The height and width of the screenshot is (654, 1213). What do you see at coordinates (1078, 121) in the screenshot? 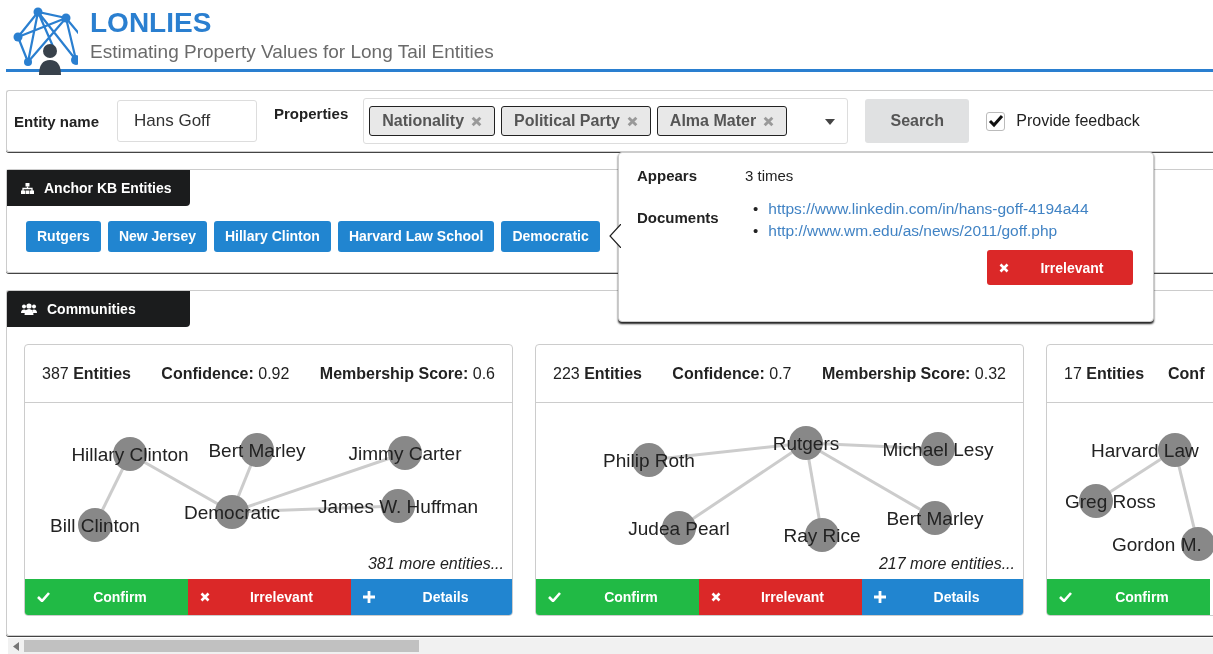
I see `feedback-label: Provide feedback` at bounding box center [1078, 121].